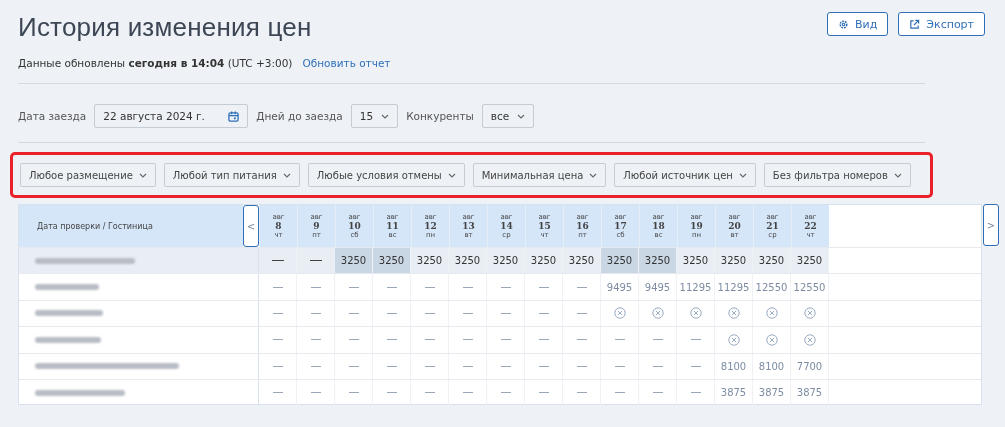 The image size is (1005, 427). What do you see at coordinates (374, 116) in the screenshot?
I see `days-before-dropdown: 15` at bounding box center [374, 116].